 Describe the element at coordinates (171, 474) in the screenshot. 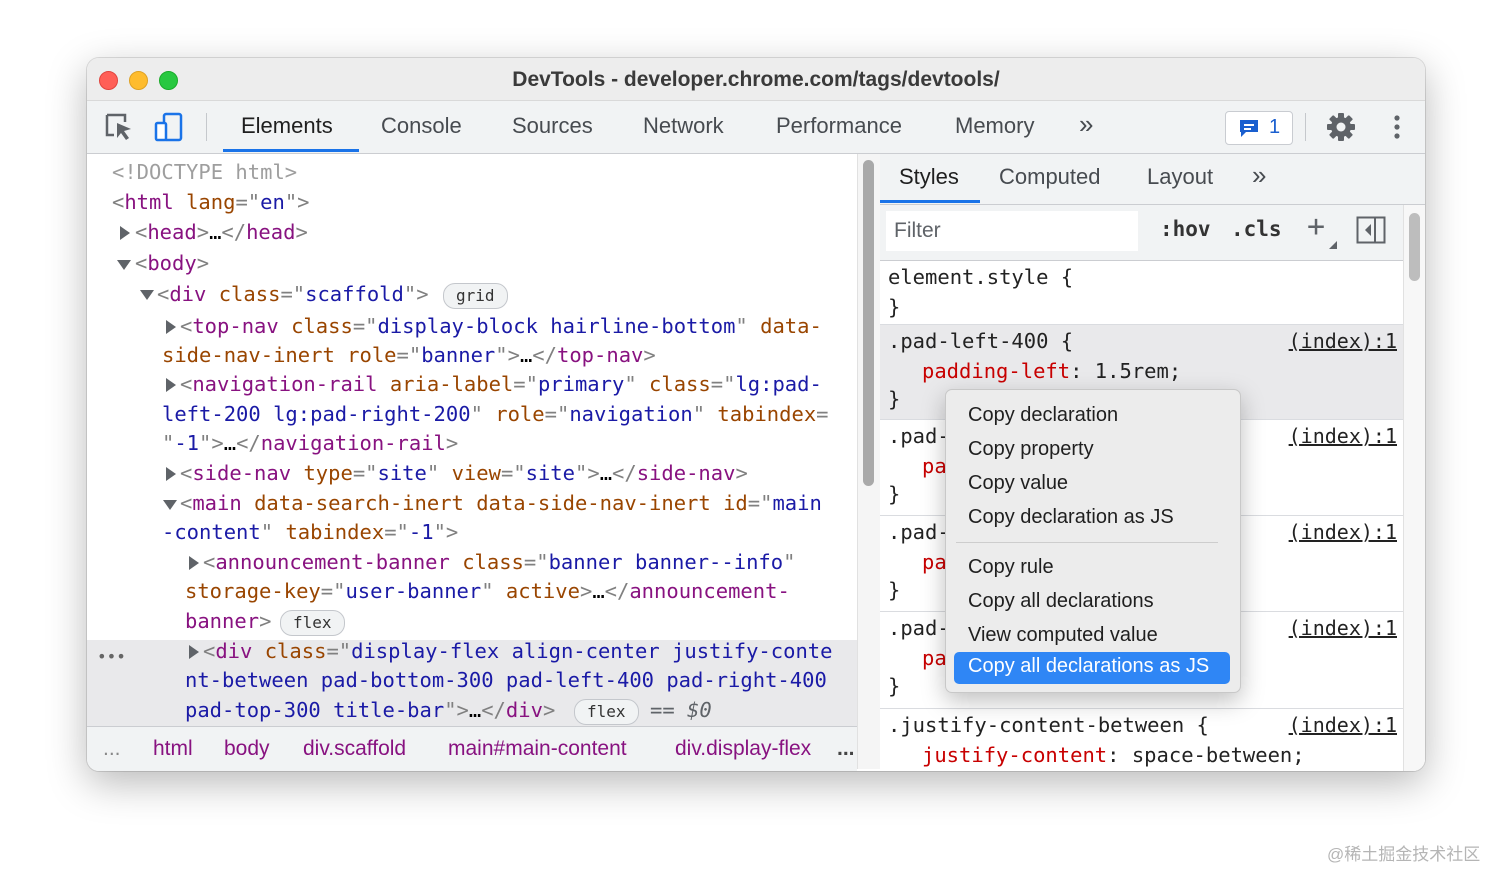

I see `expand-sidenav-icon` at that location.